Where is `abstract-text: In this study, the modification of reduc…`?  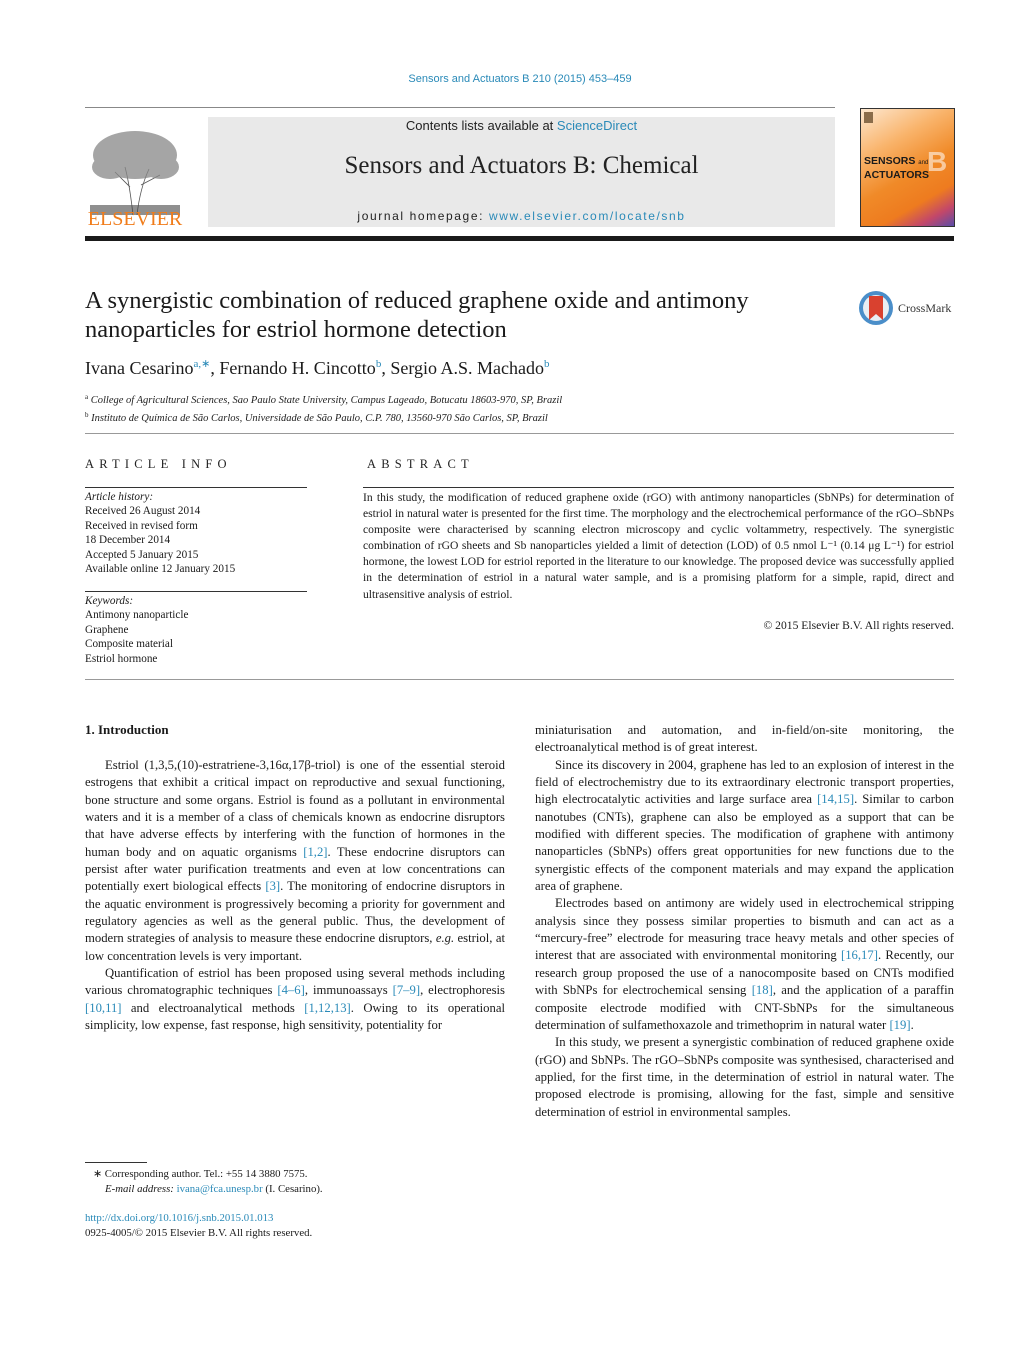
abstract-text: In this study, the modification of reduc… is located at coordinates (658, 546).